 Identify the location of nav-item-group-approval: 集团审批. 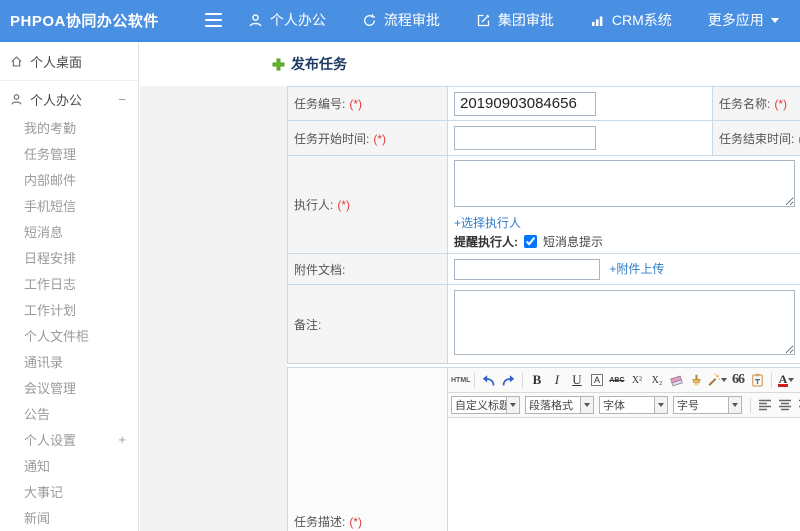
(515, 20).